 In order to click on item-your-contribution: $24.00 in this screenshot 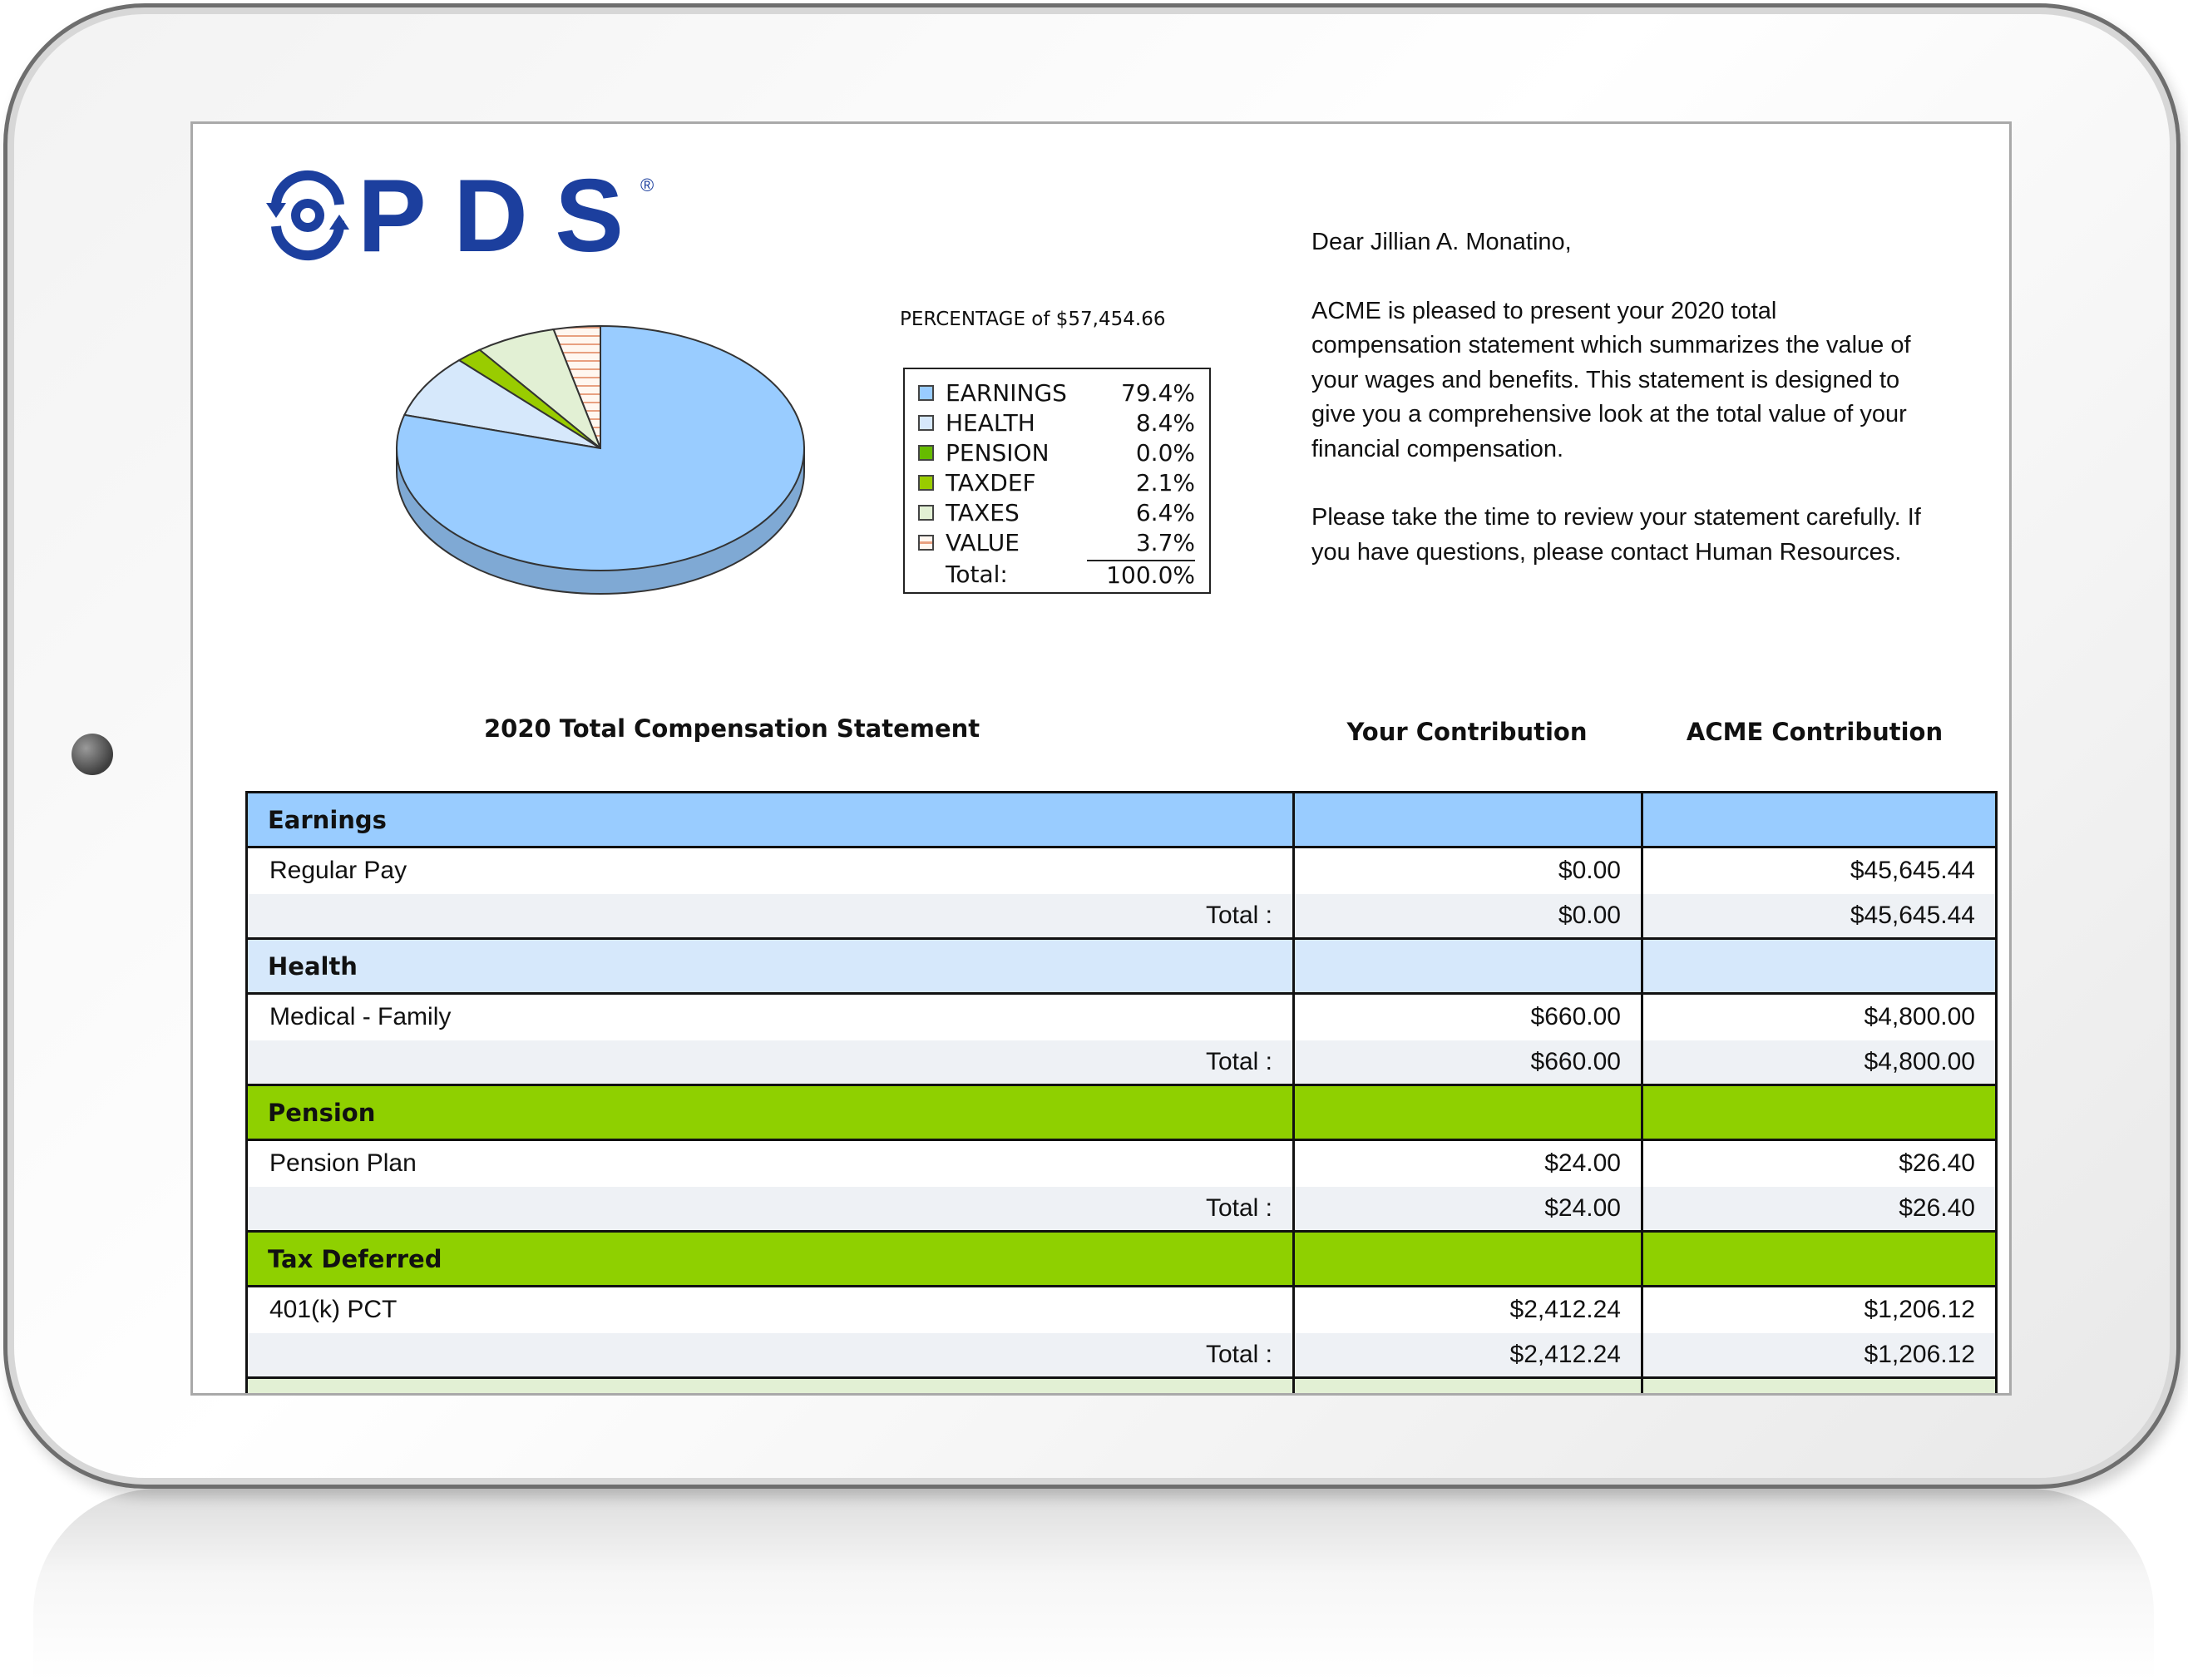, I will do `click(1467, 1163)`.